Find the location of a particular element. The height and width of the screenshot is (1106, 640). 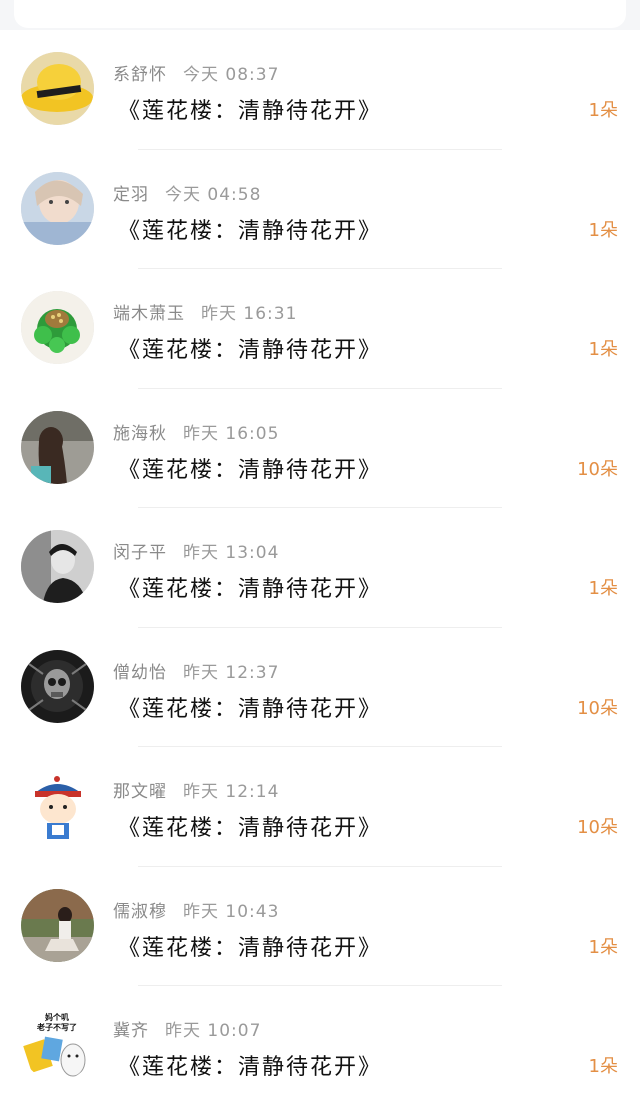

sender-name-line: 冀齐 昨天 10:07 is located at coordinates (187, 1028).